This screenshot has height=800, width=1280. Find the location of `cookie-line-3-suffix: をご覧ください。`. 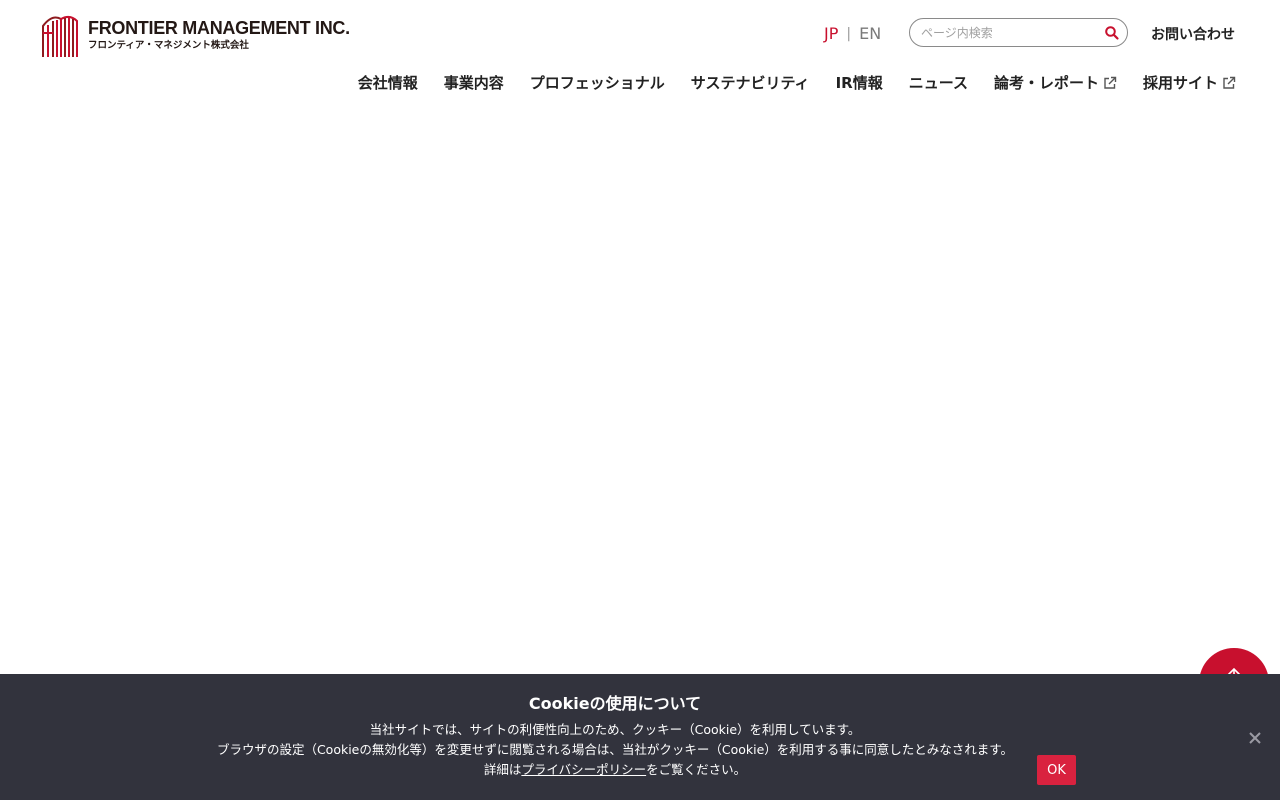

cookie-line-3-suffix: をご覧ください。 is located at coordinates (696, 769).